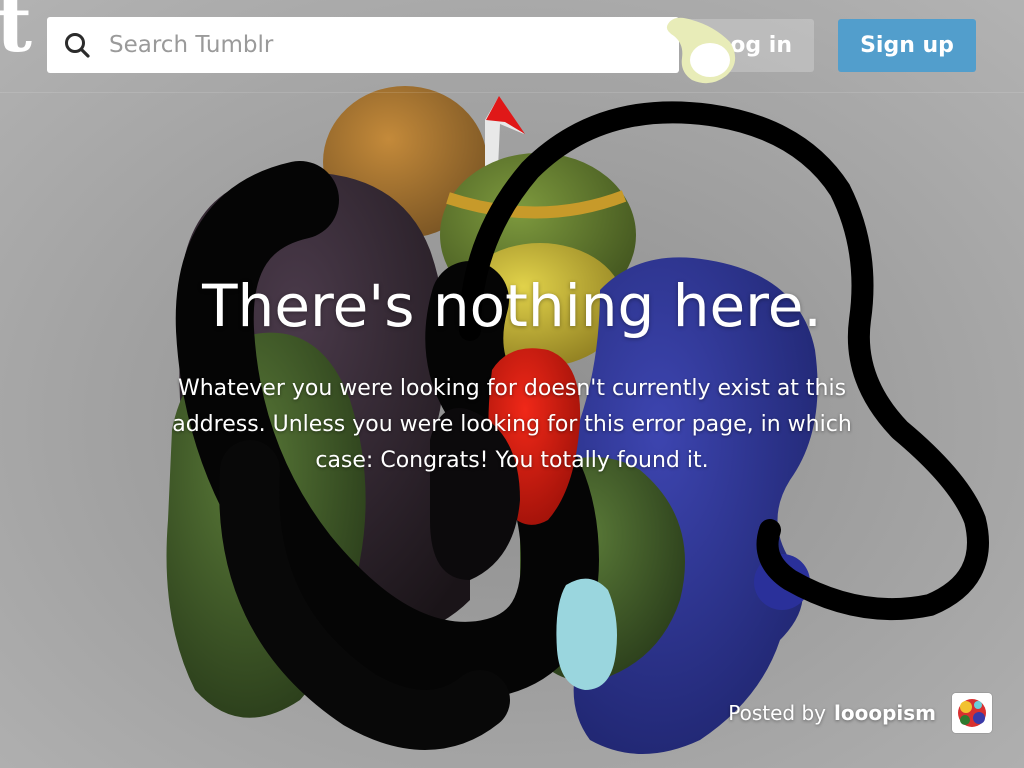  Describe the element at coordinates (389, 45) in the screenshot. I see `search-input` at that location.